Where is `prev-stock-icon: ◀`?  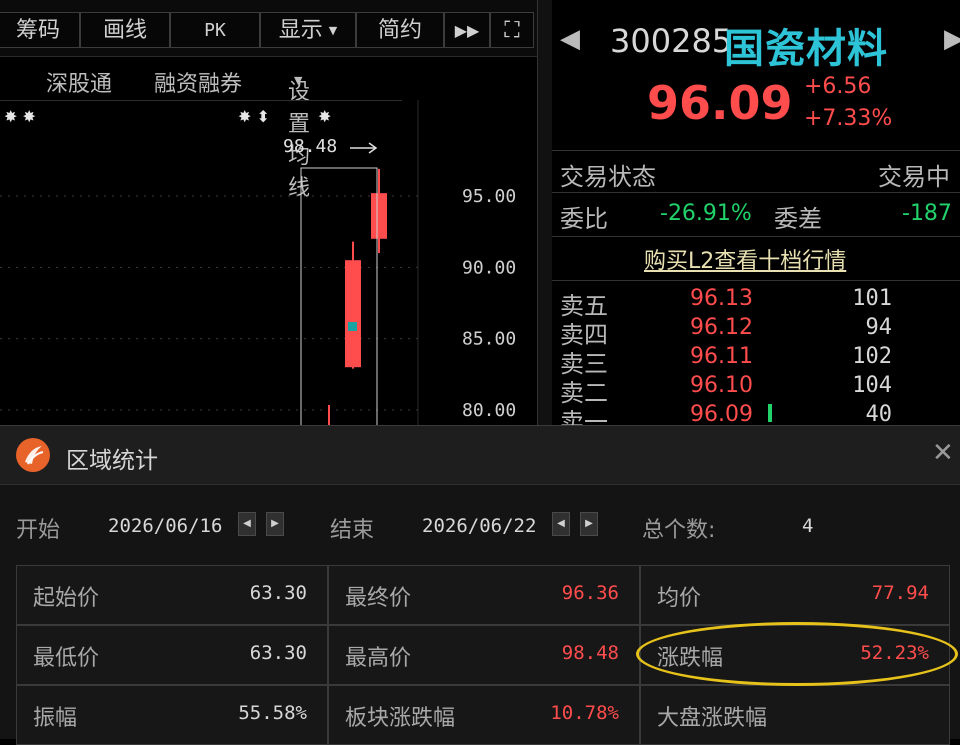 prev-stock-icon: ◀ is located at coordinates (570, 39).